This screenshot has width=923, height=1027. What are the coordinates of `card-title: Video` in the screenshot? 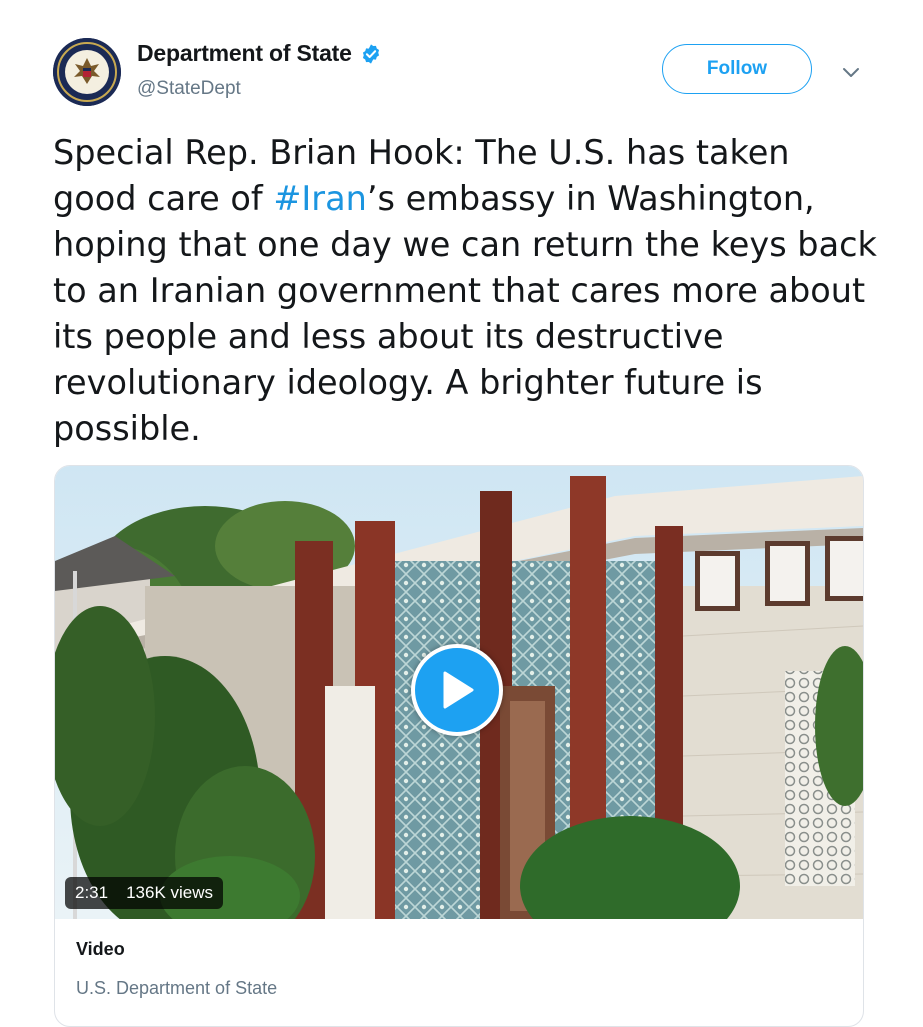 It's located at (100, 949).